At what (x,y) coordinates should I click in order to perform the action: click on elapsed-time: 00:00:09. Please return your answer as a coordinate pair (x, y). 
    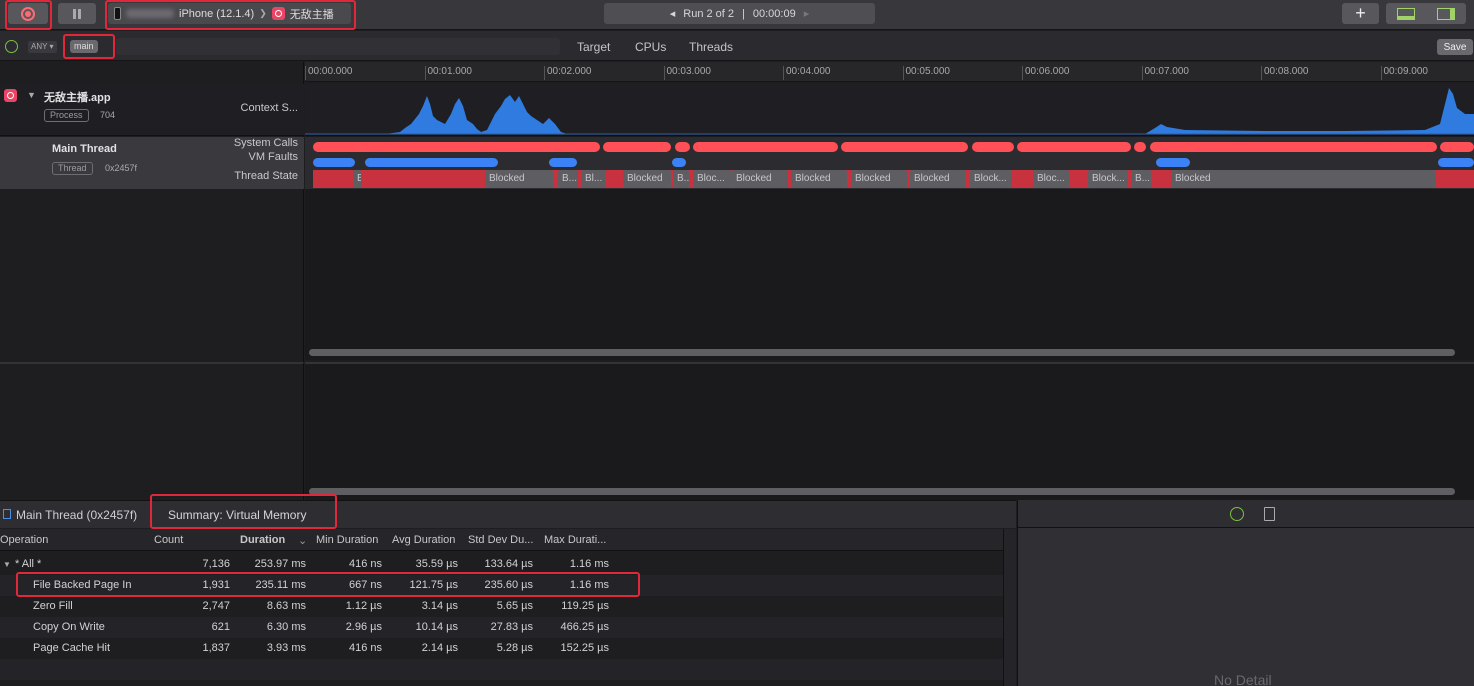
    Looking at the image, I should click on (774, 13).